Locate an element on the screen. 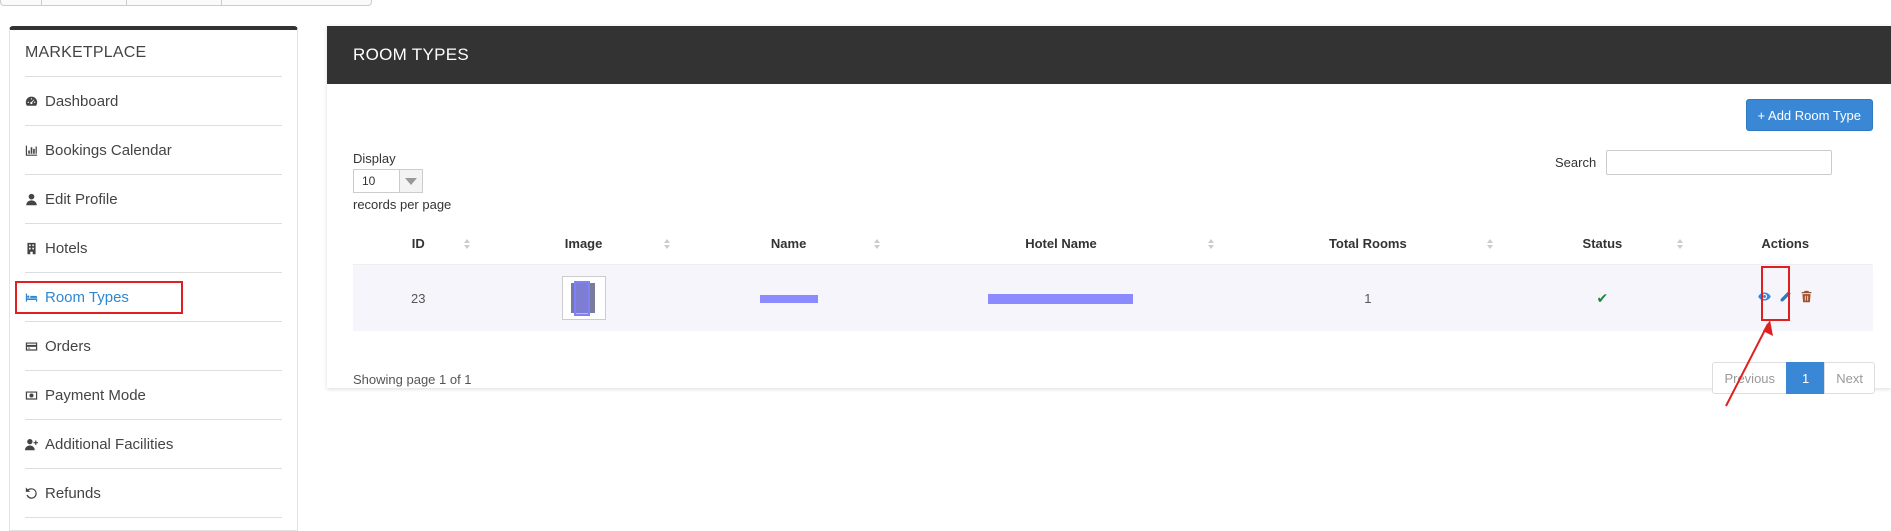  pagination-page-1: 1 is located at coordinates (1806, 378).